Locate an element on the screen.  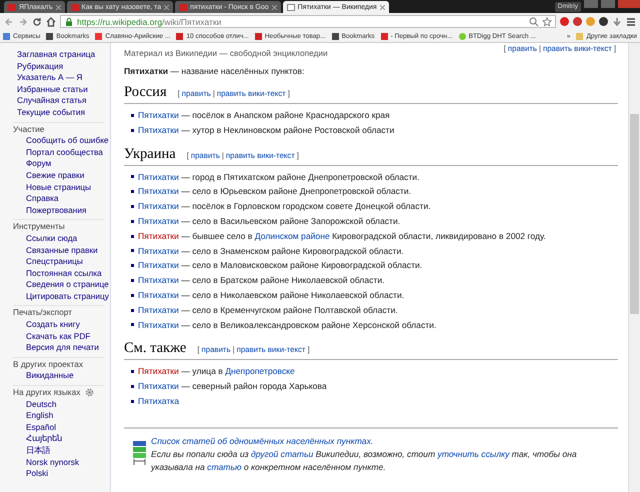
sidebar-link: Հայերեն is located at coordinates (55, 439).